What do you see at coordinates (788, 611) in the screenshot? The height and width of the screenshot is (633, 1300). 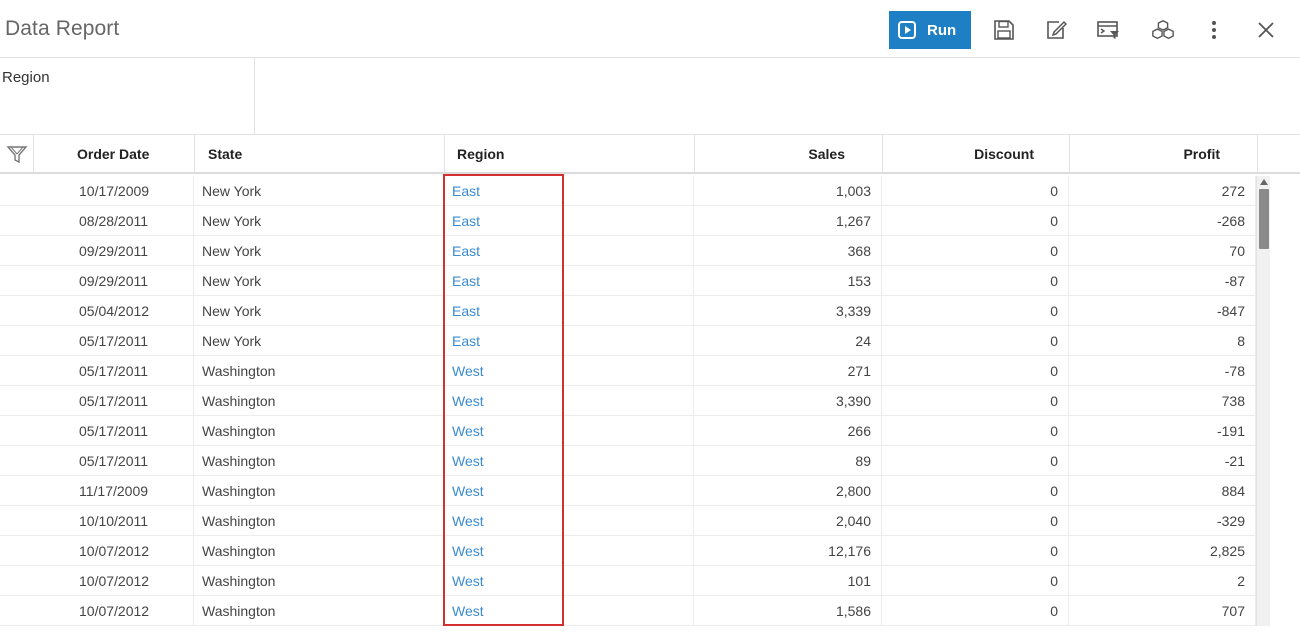 I see `cell-sales: 1,586` at bounding box center [788, 611].